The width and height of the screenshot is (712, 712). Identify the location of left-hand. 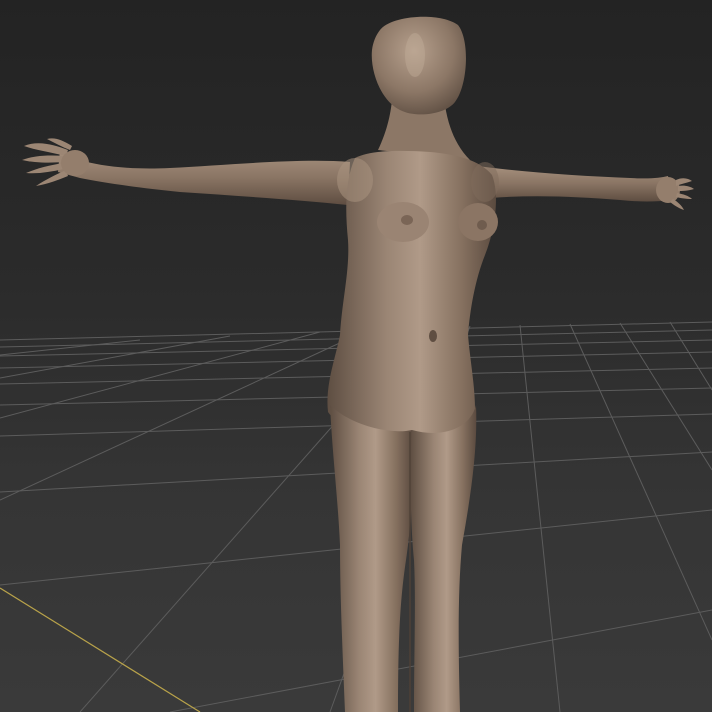
(55, 162).